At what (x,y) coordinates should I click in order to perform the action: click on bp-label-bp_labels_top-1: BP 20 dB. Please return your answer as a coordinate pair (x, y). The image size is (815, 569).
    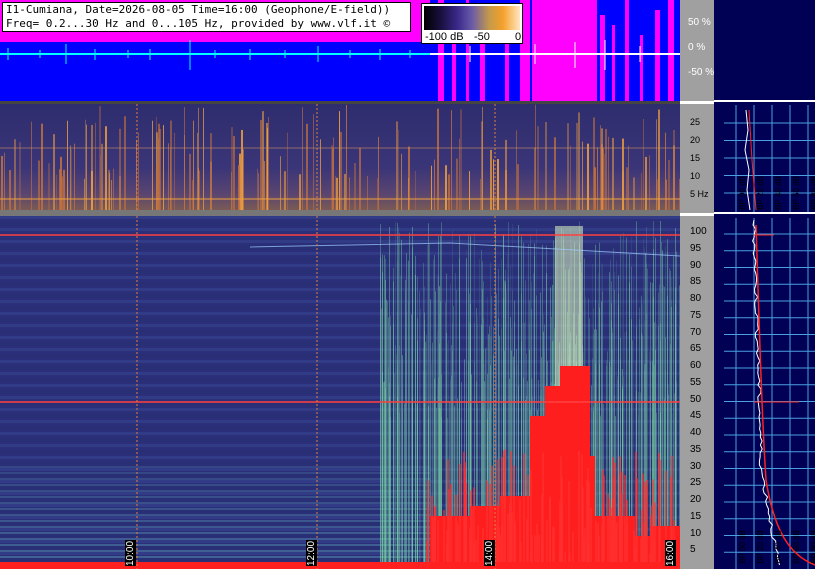
    Looking at the image, I should click on (760, 193).